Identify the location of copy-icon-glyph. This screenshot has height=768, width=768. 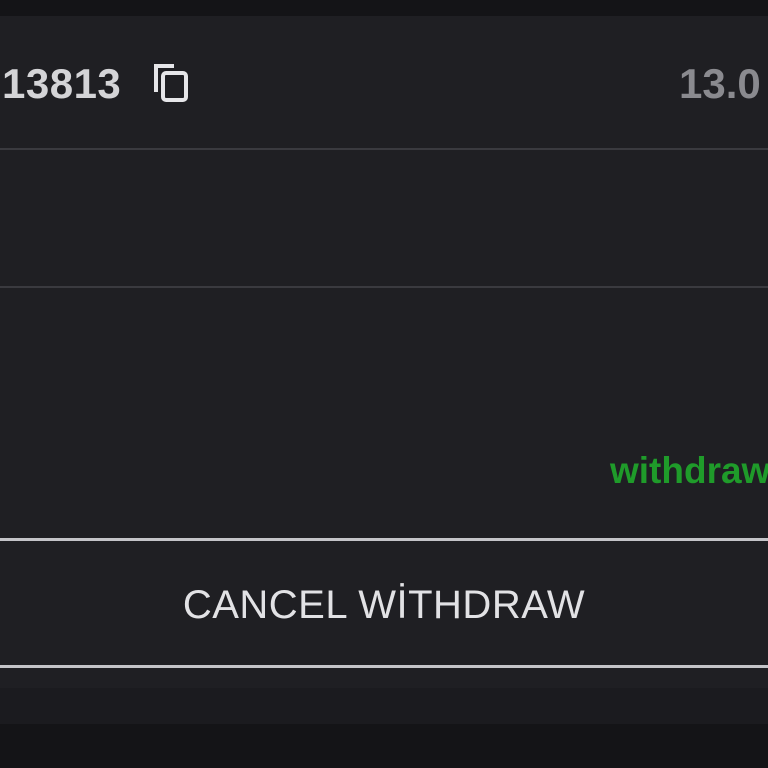
(171, 83).